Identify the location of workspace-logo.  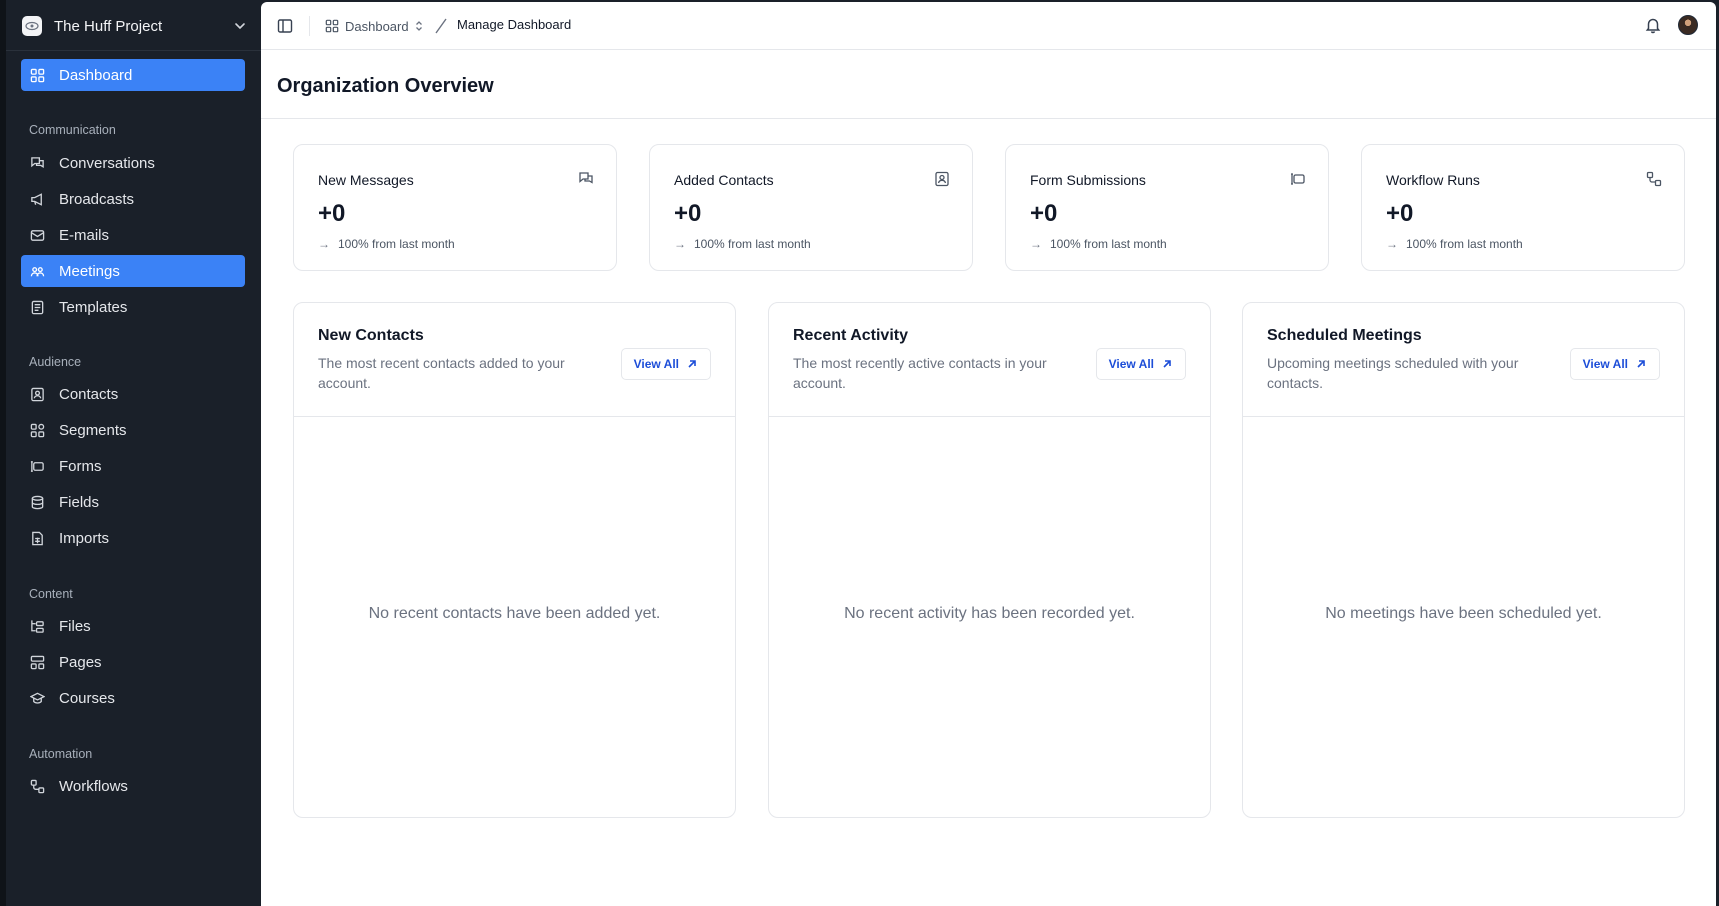
(32, 26).